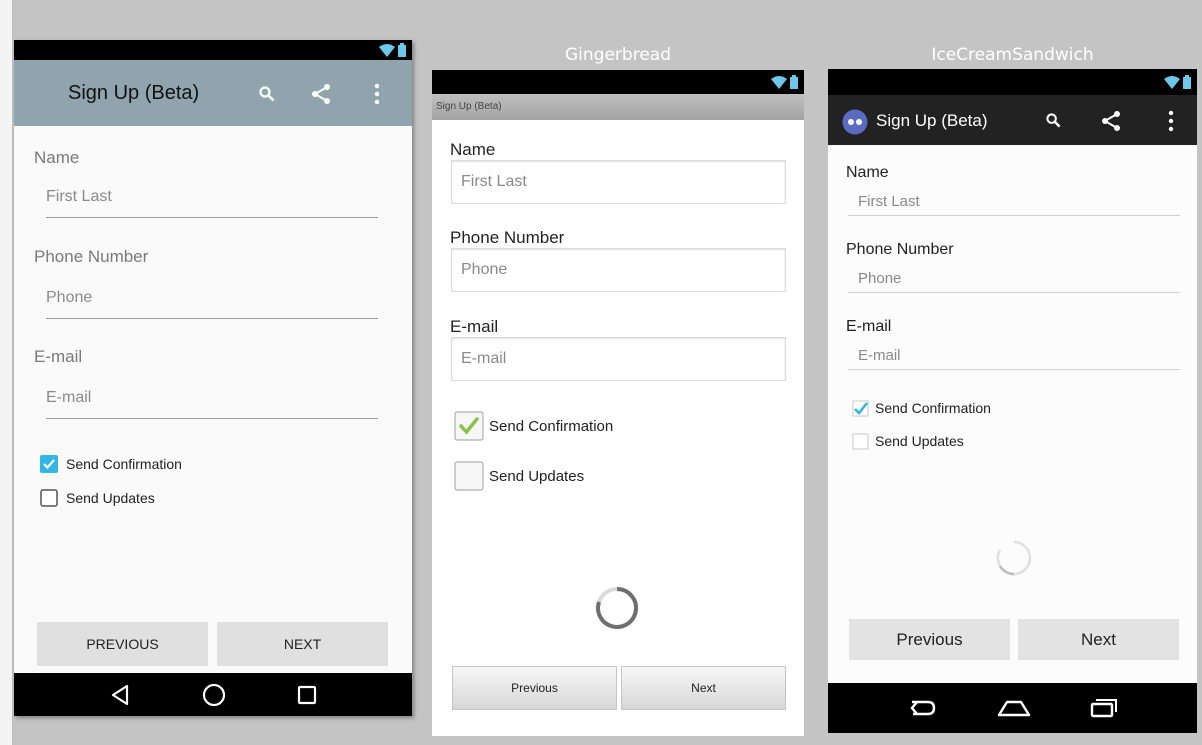 The image size is (1202, 745). What do you see at coordinates (122, 644) in the screenshot?
I see `previous-button: PREVIOUS` at bounding box center [122, 644].